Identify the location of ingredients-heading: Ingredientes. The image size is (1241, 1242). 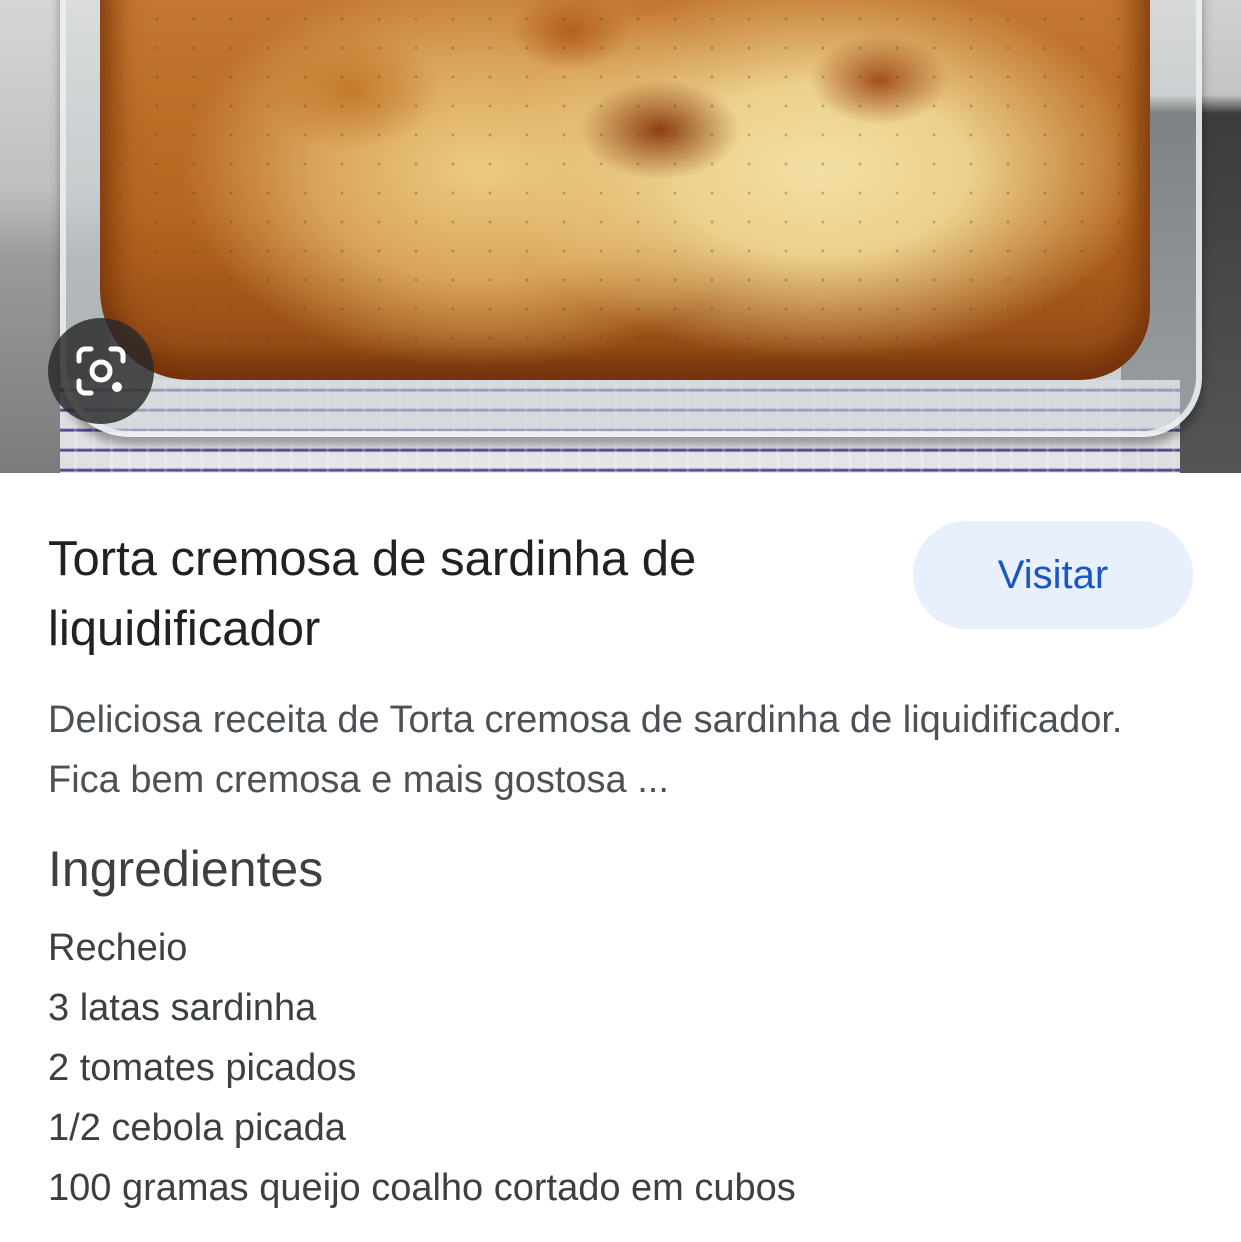
(186, 869).